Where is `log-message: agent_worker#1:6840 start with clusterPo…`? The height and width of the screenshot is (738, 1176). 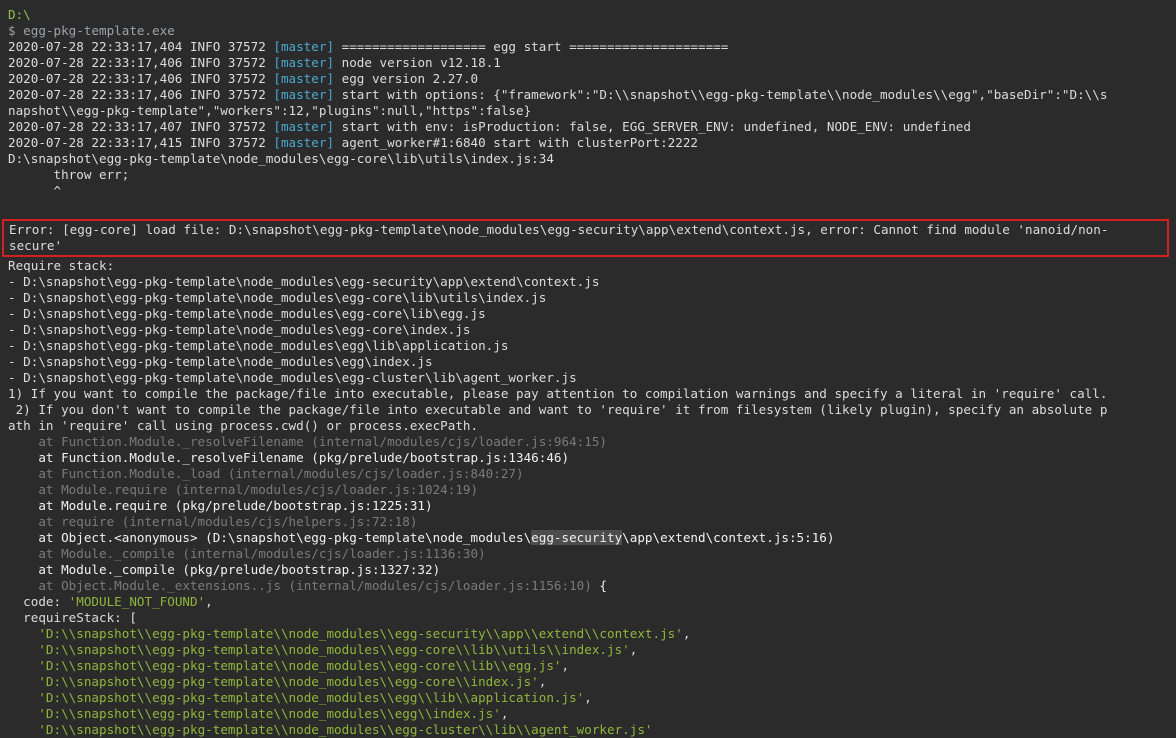
log-message: agent_worker#1:6840 start with clusterPo… is located at coordinates (516, 142).